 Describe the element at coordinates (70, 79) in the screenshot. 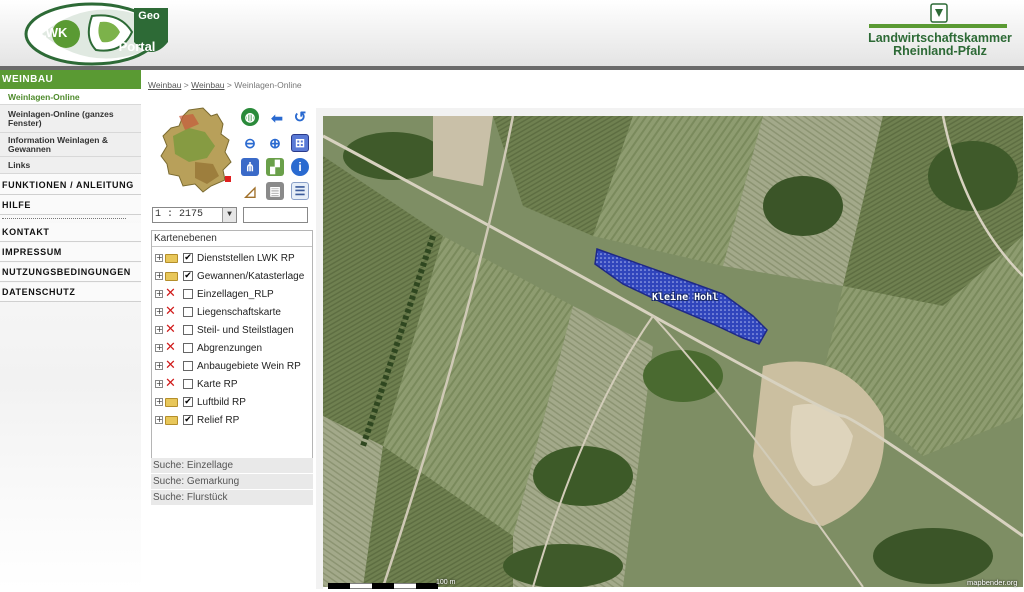

I see `nav-section-weinbau: WEINBAU` at that location.